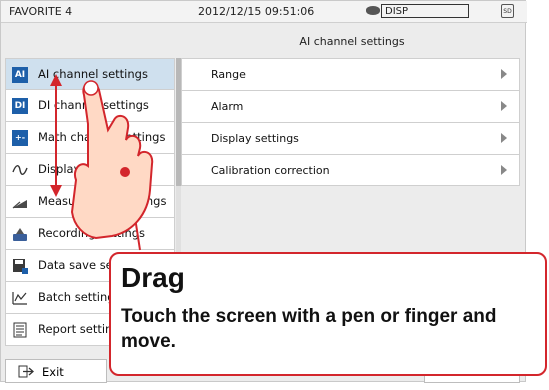  I want to click on menu-item-recording-settings: Recording settings, so click(90, 234).